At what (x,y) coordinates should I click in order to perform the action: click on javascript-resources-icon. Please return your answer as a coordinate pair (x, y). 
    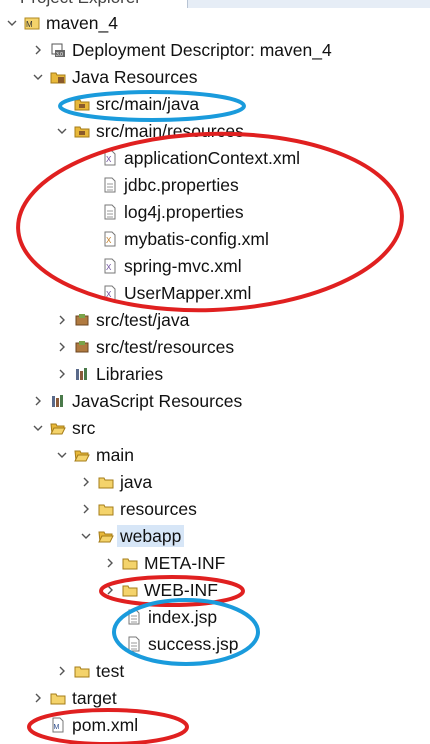
    Looking at the image, I should click on (58, 401).